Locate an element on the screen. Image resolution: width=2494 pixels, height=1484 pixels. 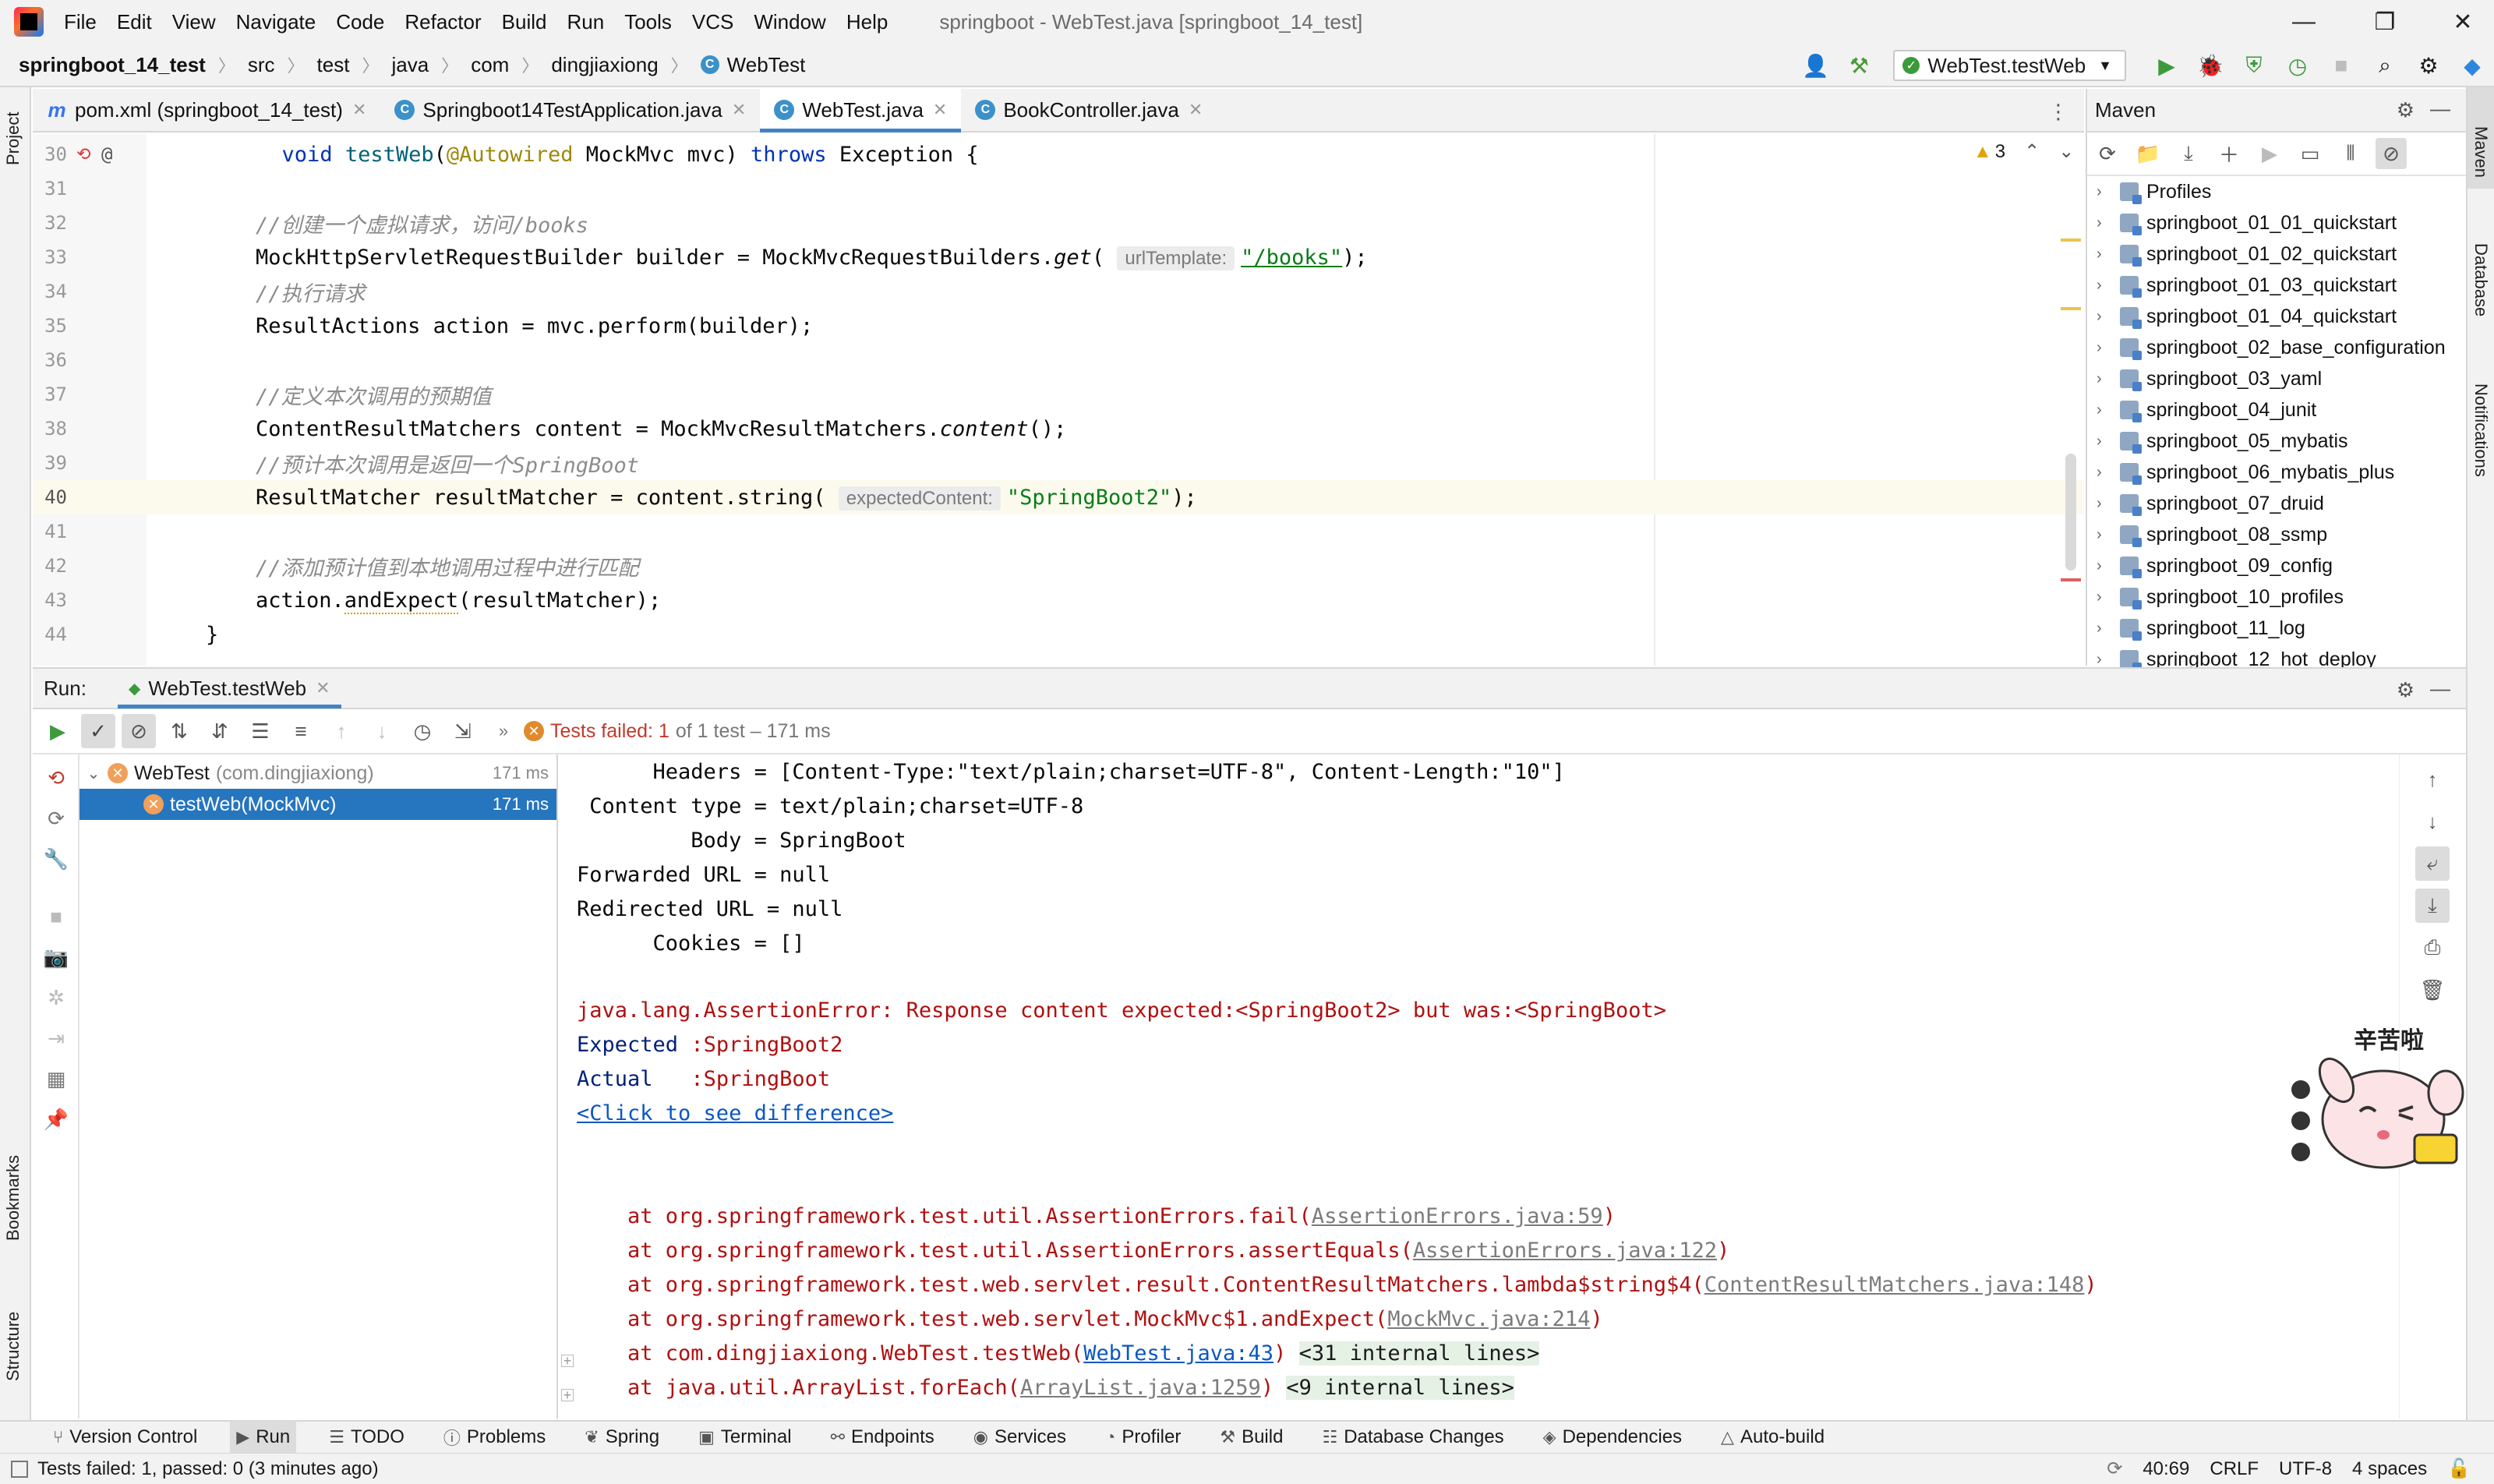
breadcrumb-test: test is located at coordinates (334, 65).